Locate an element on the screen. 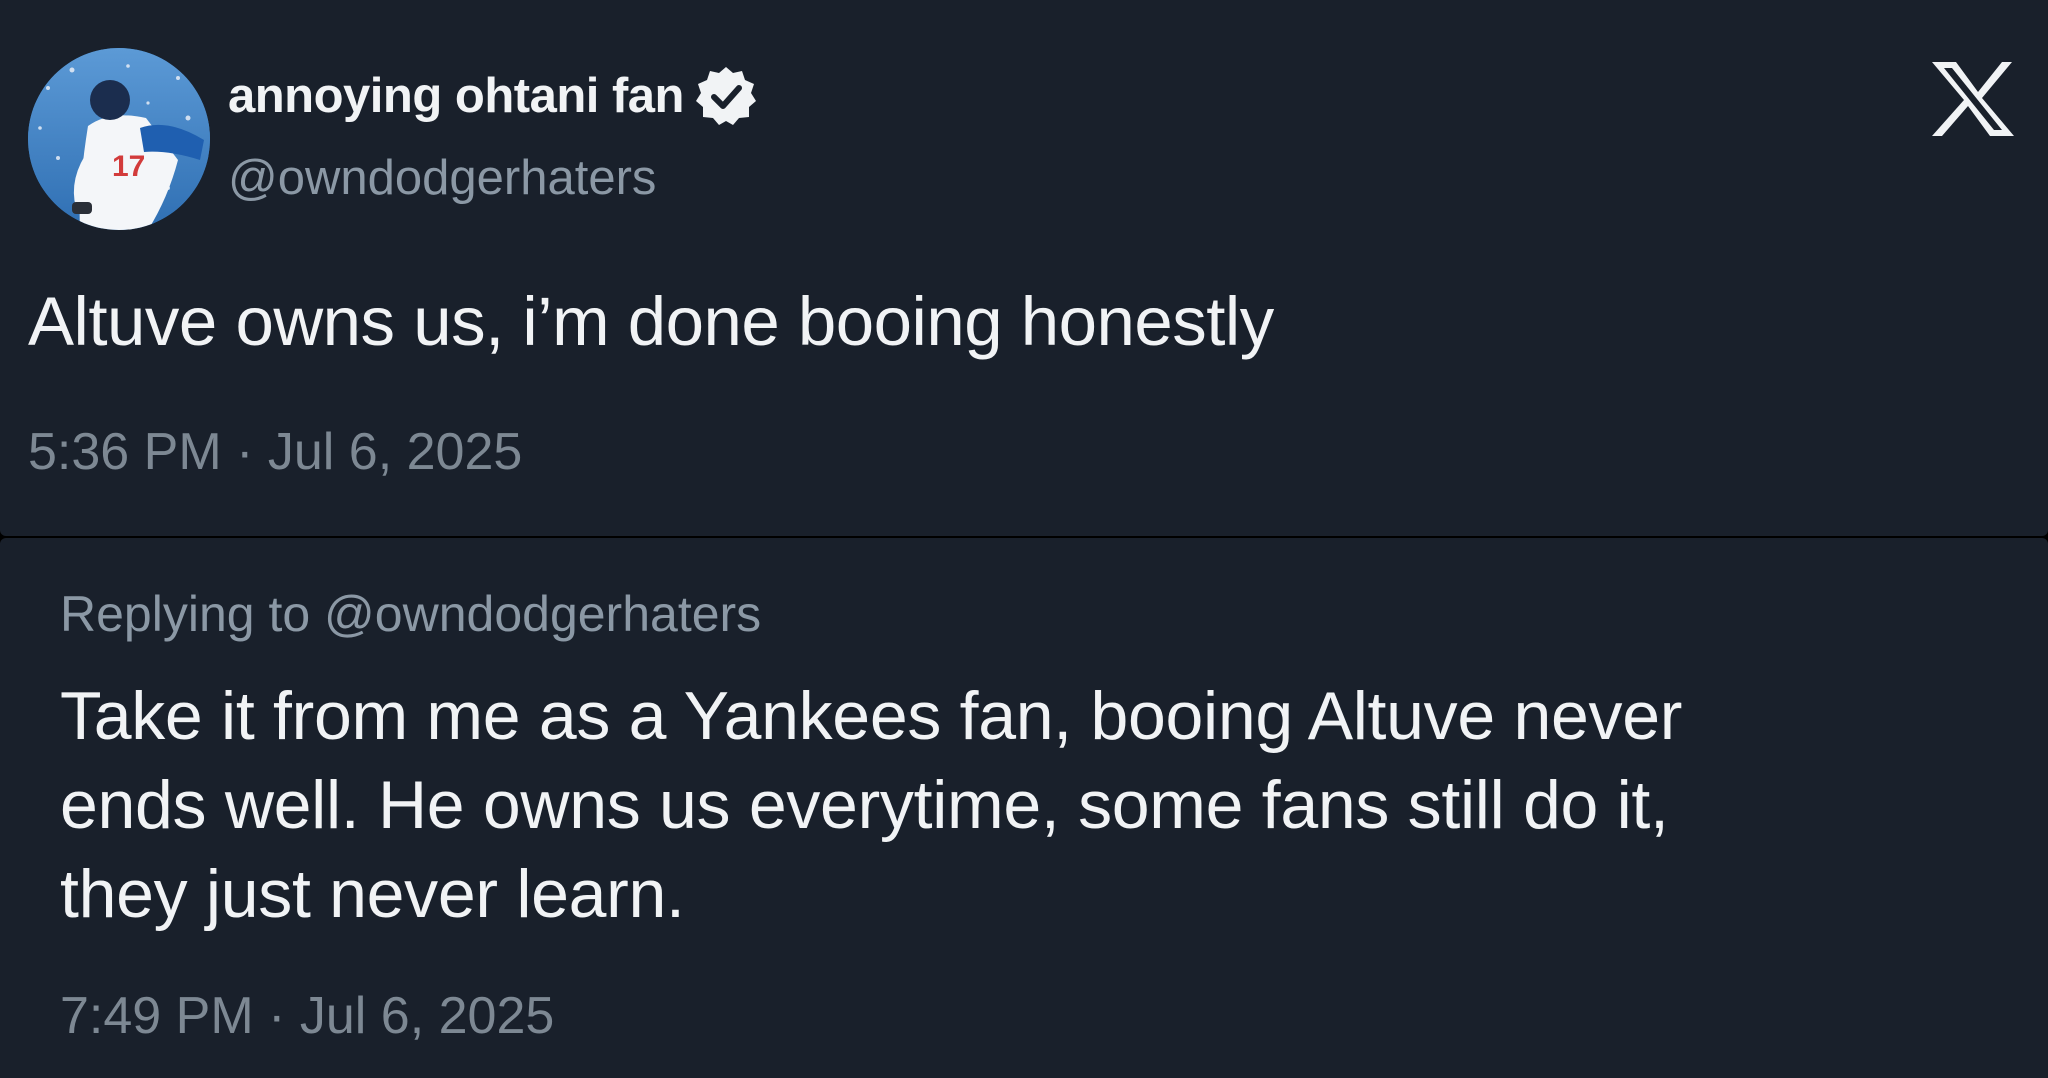  verified-badge-icon is located at coordinates (725, 96).